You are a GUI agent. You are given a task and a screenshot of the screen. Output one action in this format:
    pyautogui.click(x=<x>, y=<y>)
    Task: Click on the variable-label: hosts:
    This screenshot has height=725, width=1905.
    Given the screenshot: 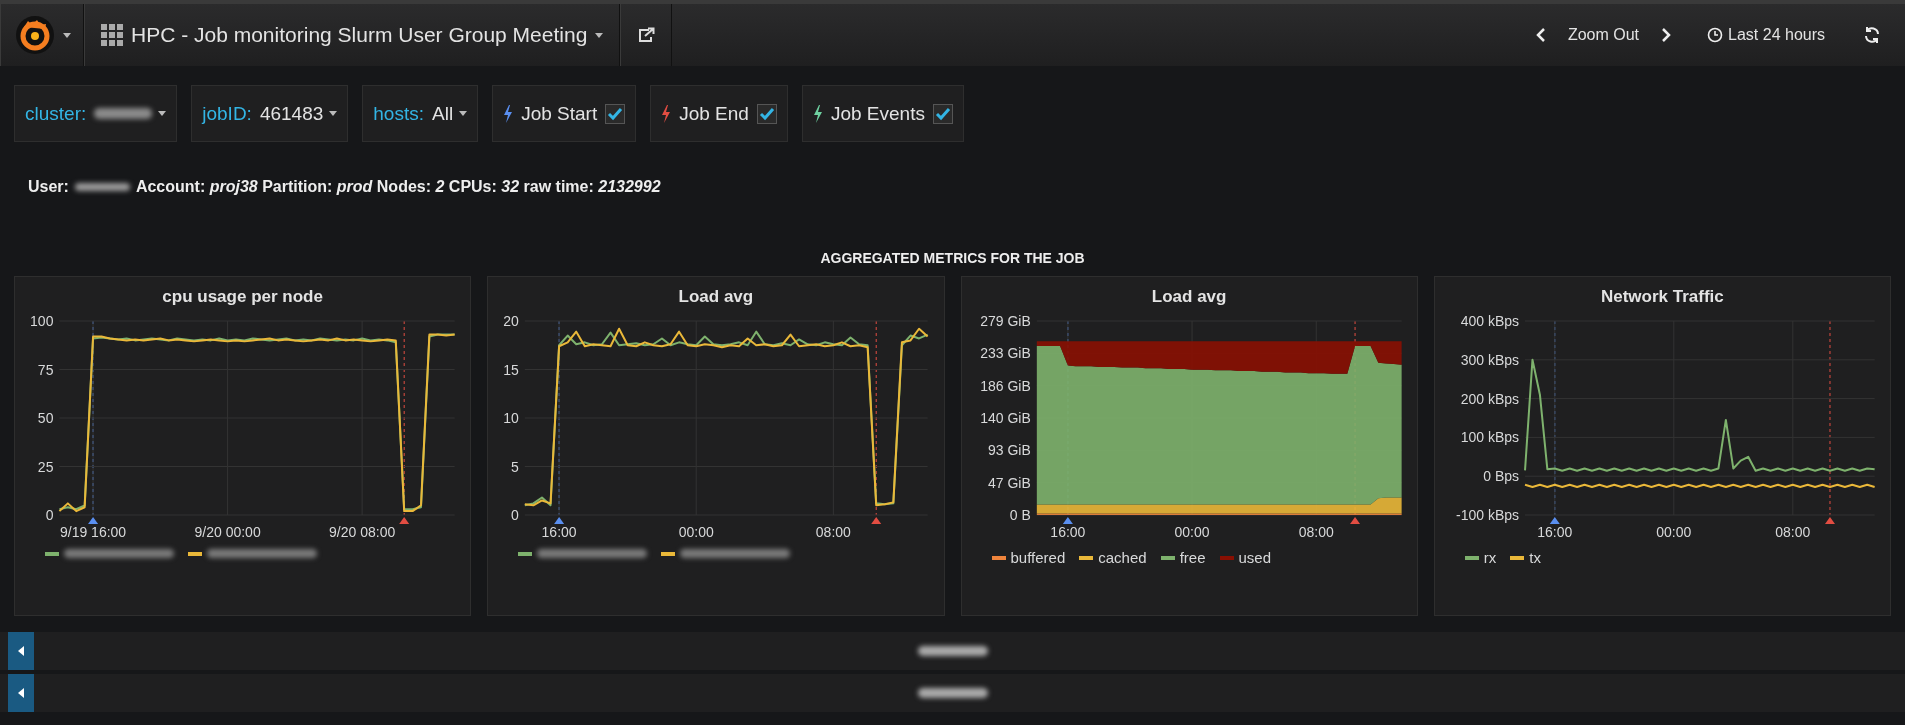 What is the action you would take?
    pyautogui.click(x=398, y=113)
    